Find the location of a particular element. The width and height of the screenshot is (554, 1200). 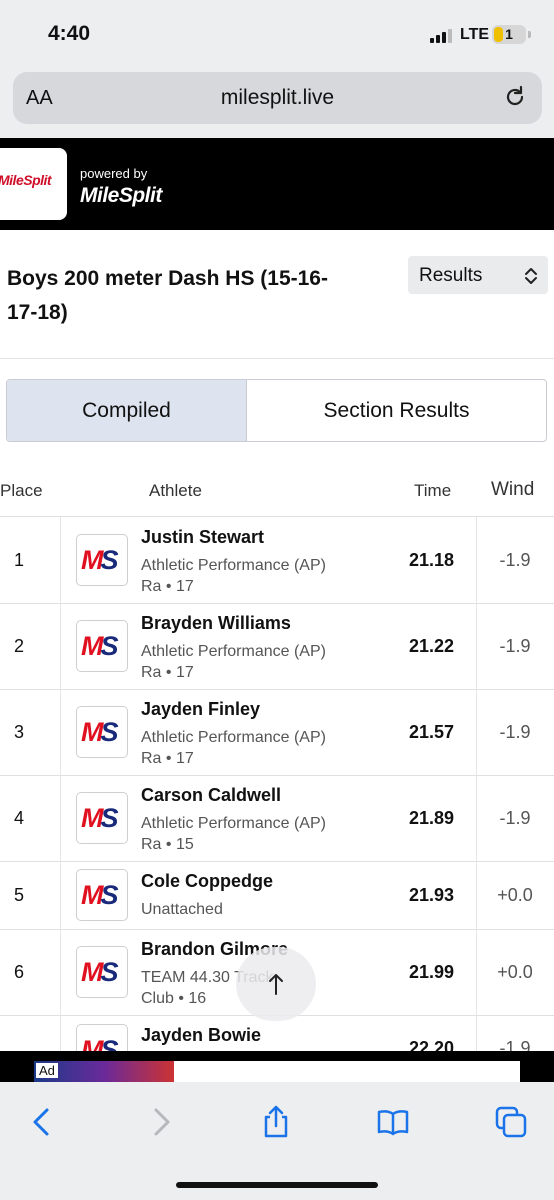

results-tabs: Compiled Section Results is located at coordinates (276, 410).